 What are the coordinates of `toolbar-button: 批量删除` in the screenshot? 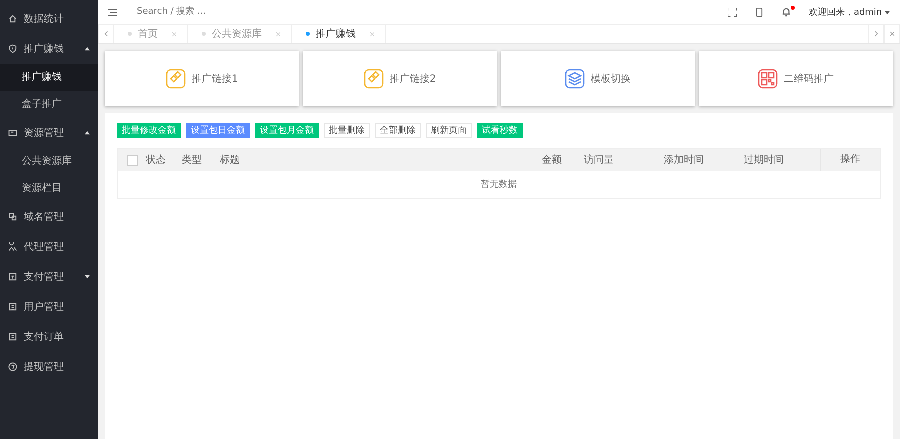 It's located at (347, 130).